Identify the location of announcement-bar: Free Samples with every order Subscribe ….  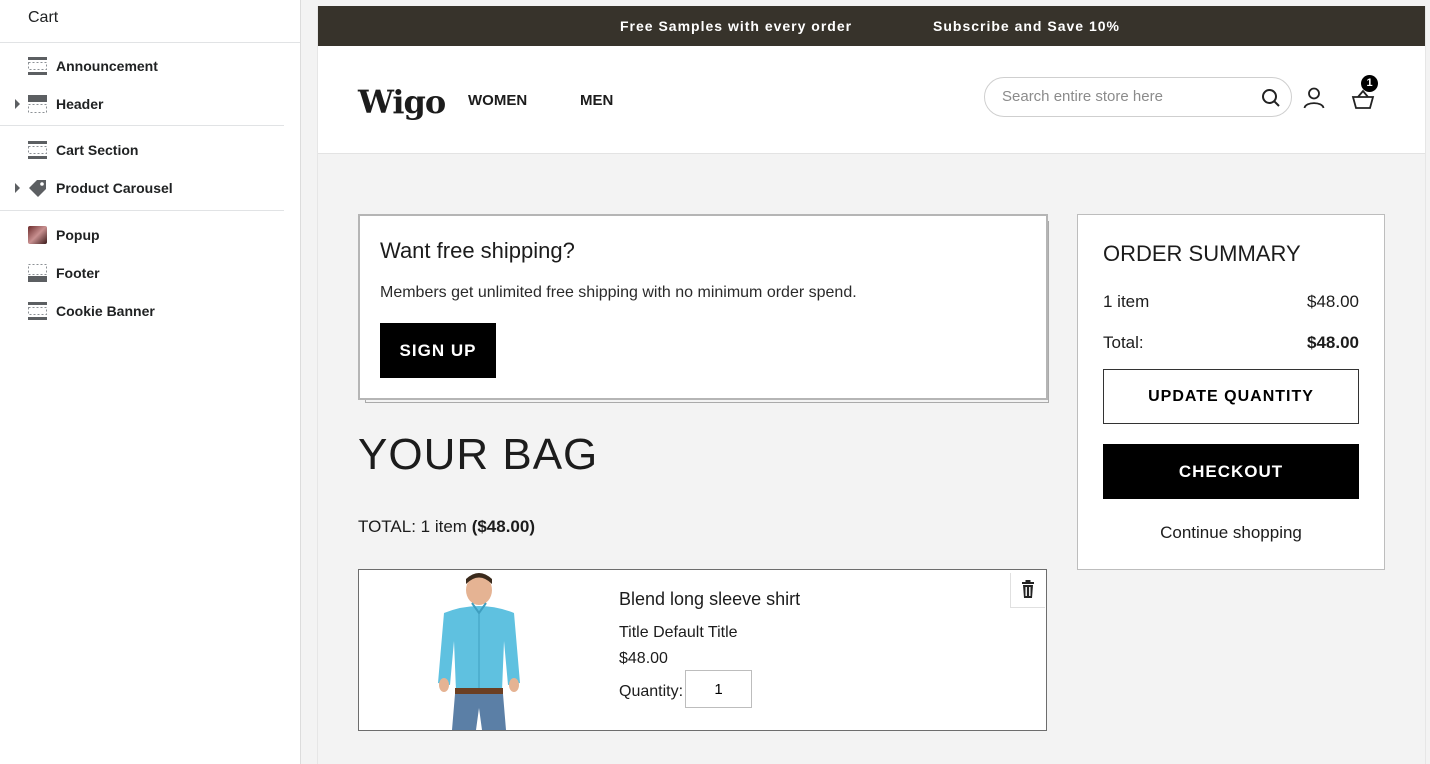
(871, 26).